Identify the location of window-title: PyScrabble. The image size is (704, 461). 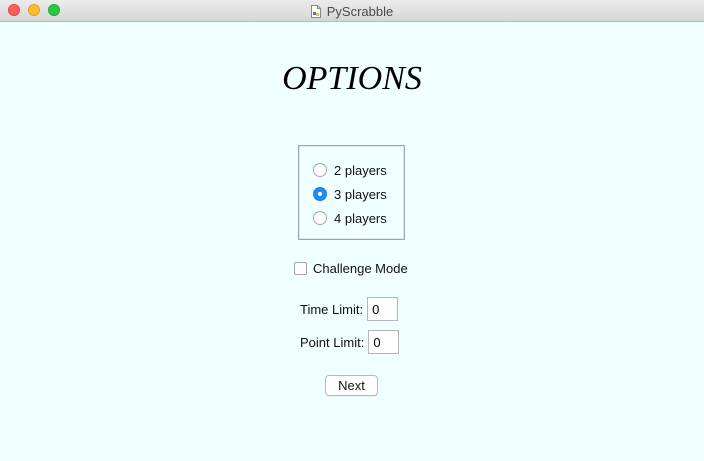
(360, 11).